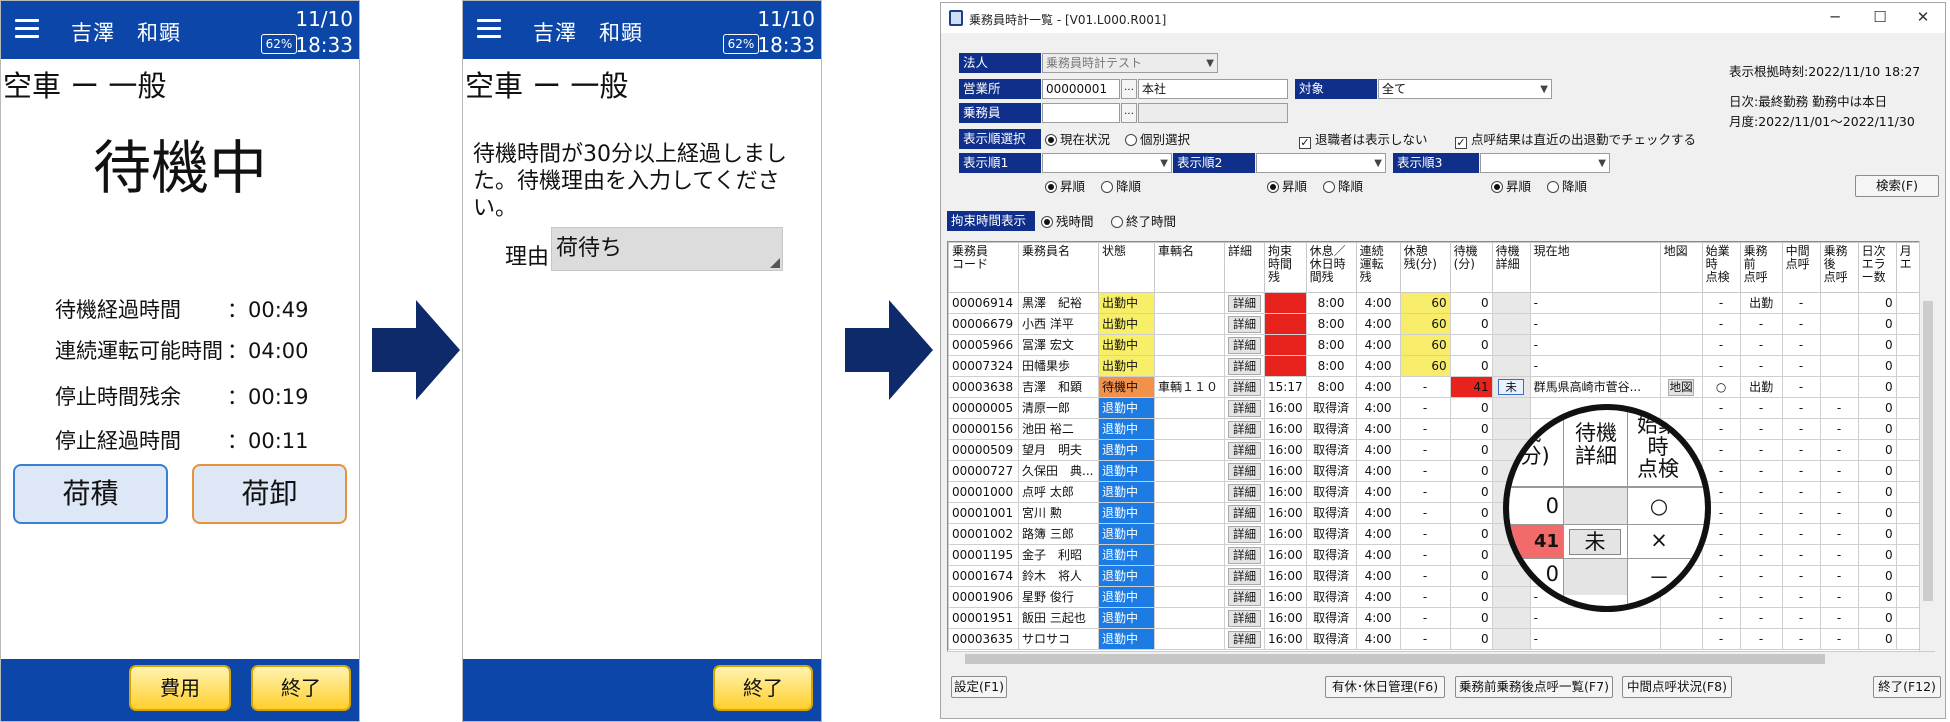  I want to click on cell-wait-detail, so click(1511, 324).